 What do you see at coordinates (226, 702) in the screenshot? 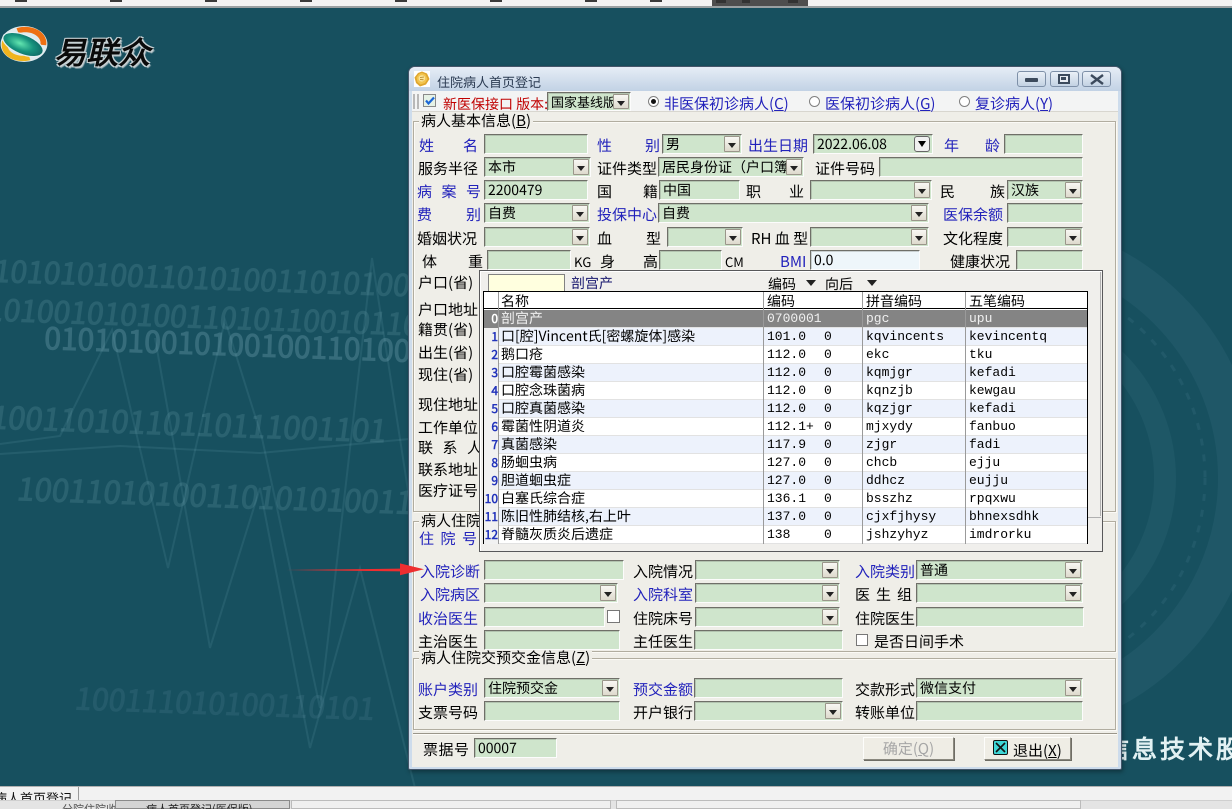
I see `svg-text: 100111010100110101` at bounding box center [226, 702].